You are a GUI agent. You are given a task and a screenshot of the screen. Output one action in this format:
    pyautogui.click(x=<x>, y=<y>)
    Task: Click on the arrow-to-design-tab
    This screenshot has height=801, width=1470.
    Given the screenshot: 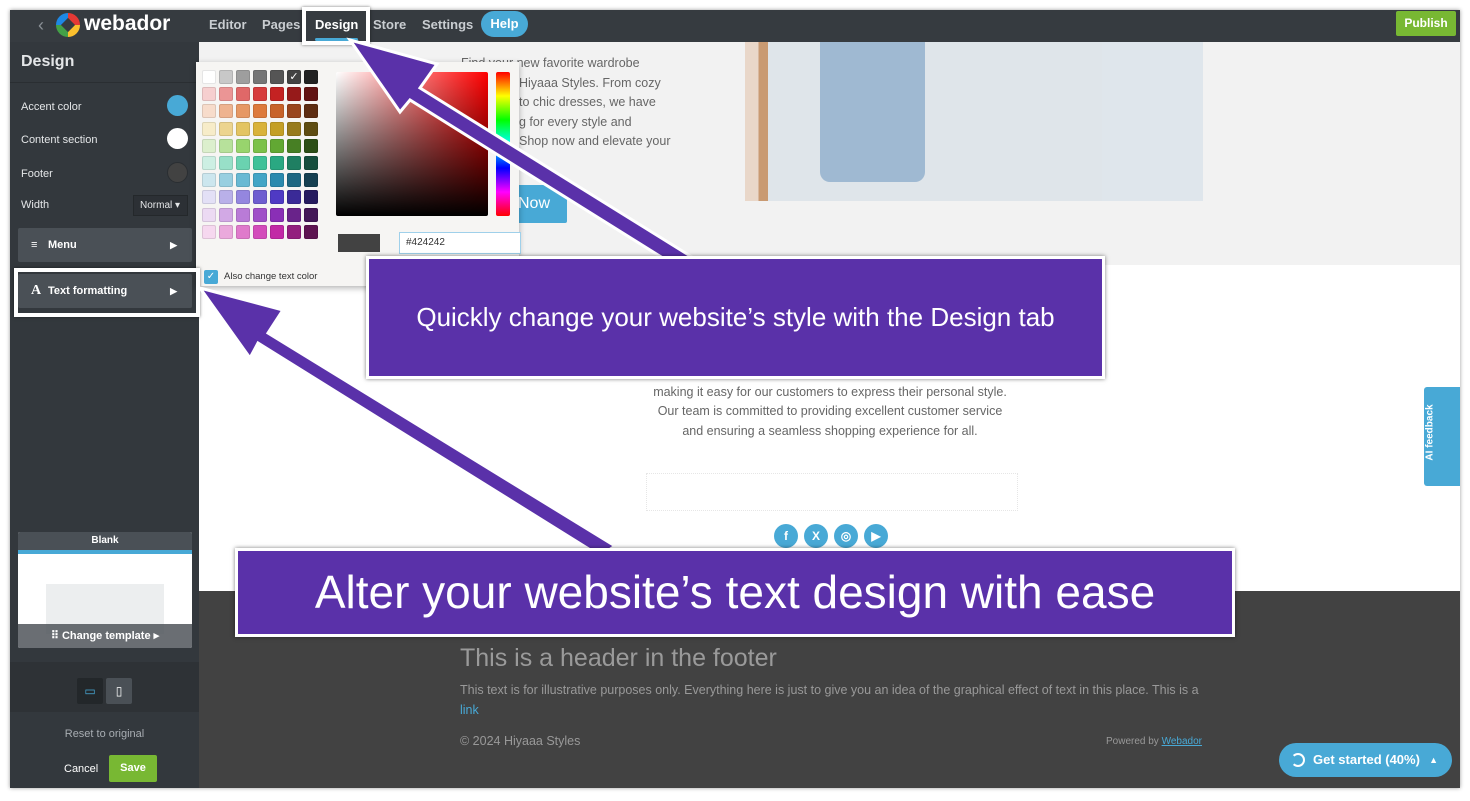 What is the action you would take?
    pyautogui.click(x=524, y=157)
    